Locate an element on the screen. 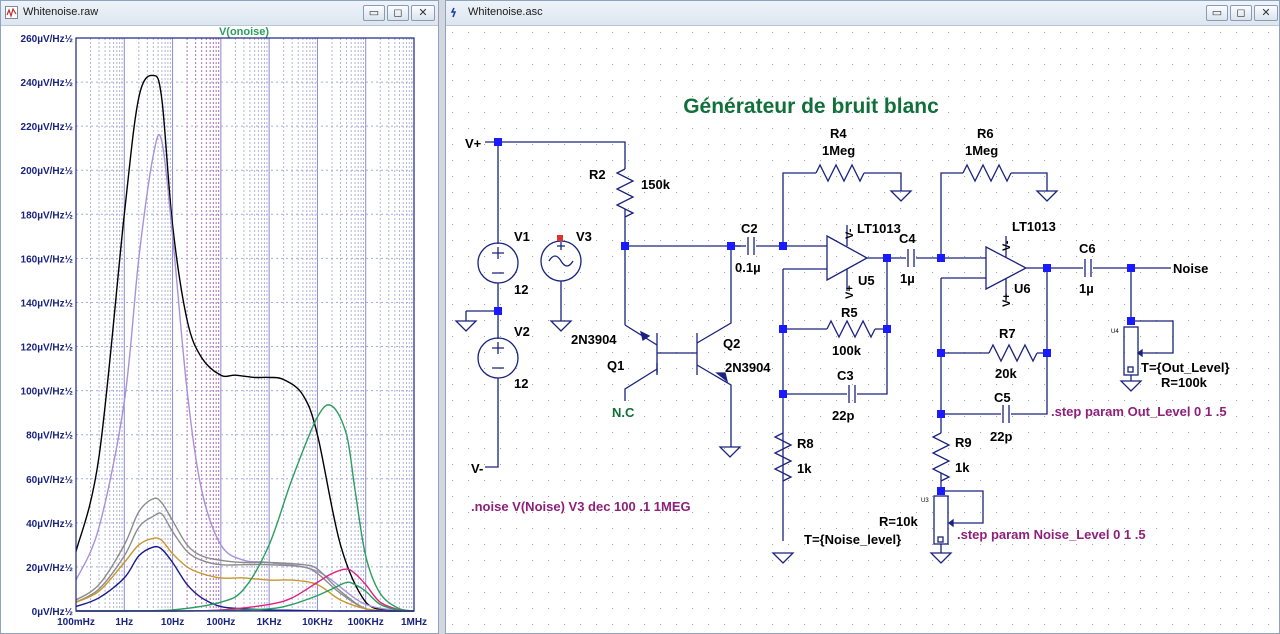 This screenshot has width=1280, height=634. u4-r: R=100k is located at coordinates (1184, 382).